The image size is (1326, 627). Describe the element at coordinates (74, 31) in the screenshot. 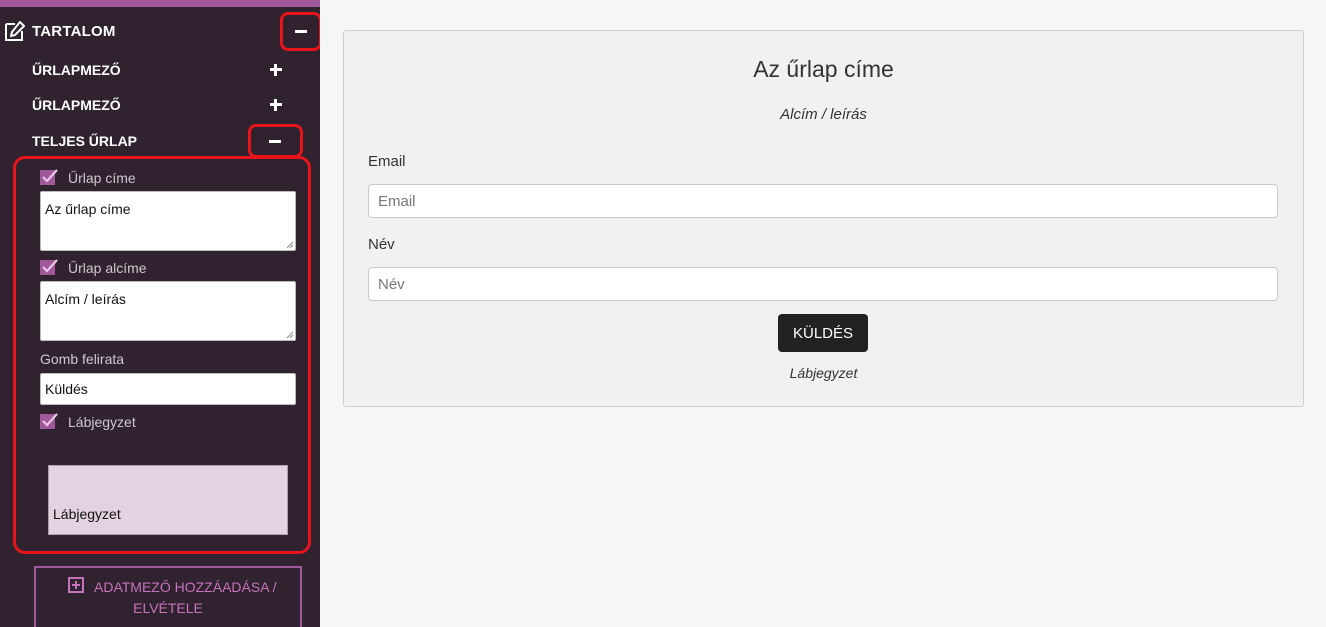

I see `section-title: TARTALOM` at that location.